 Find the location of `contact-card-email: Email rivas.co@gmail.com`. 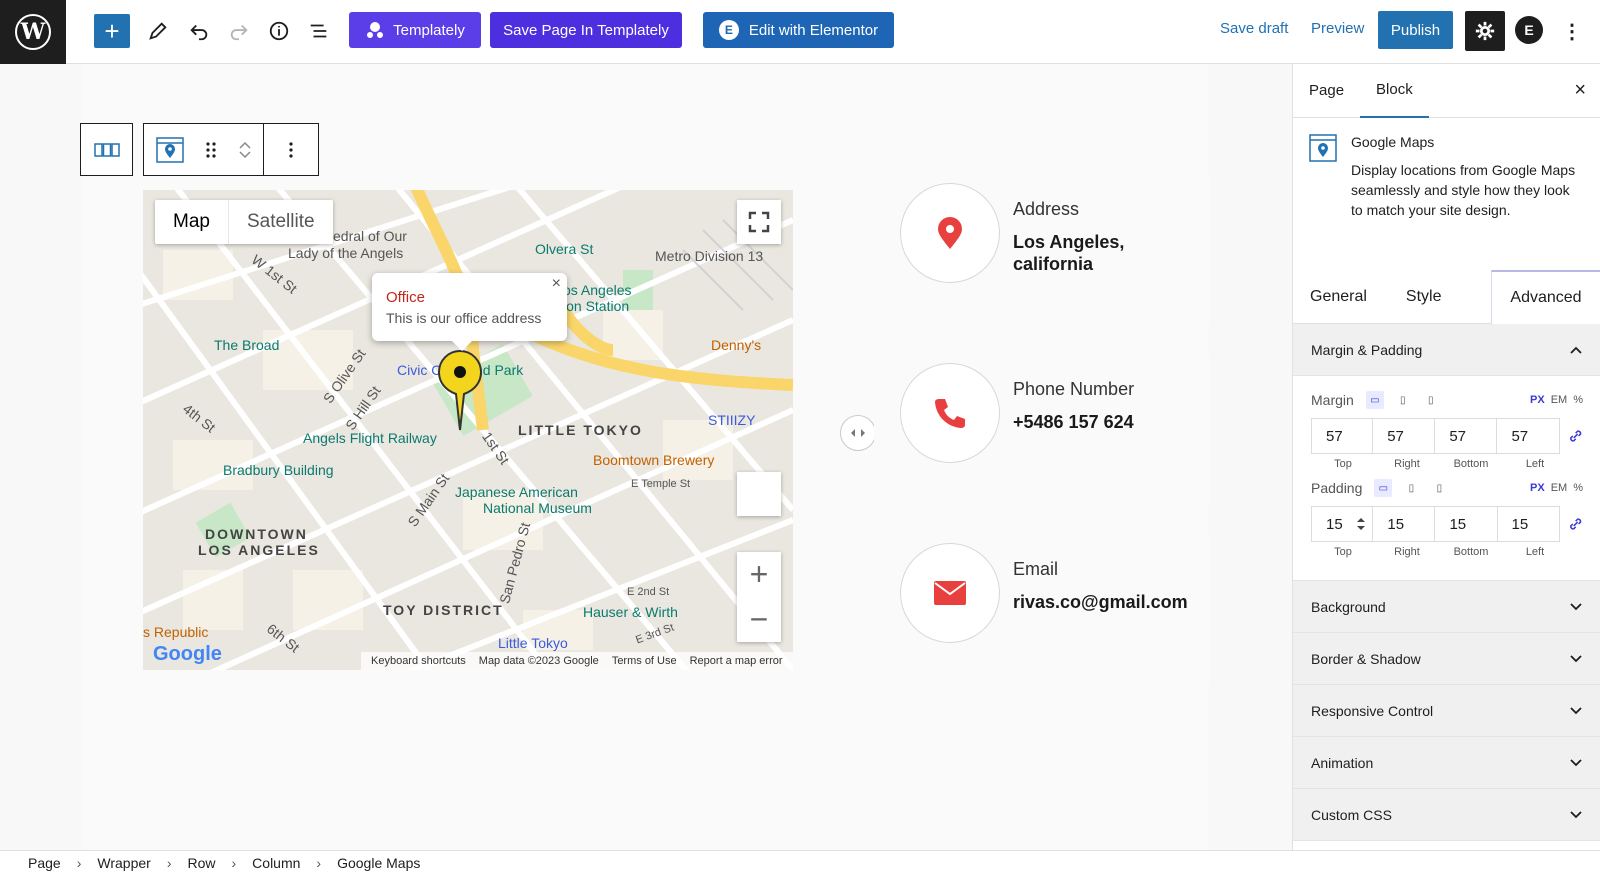

contact-card-email: Email rivas.co@gmail.com is located at coordinates (1042, 610).